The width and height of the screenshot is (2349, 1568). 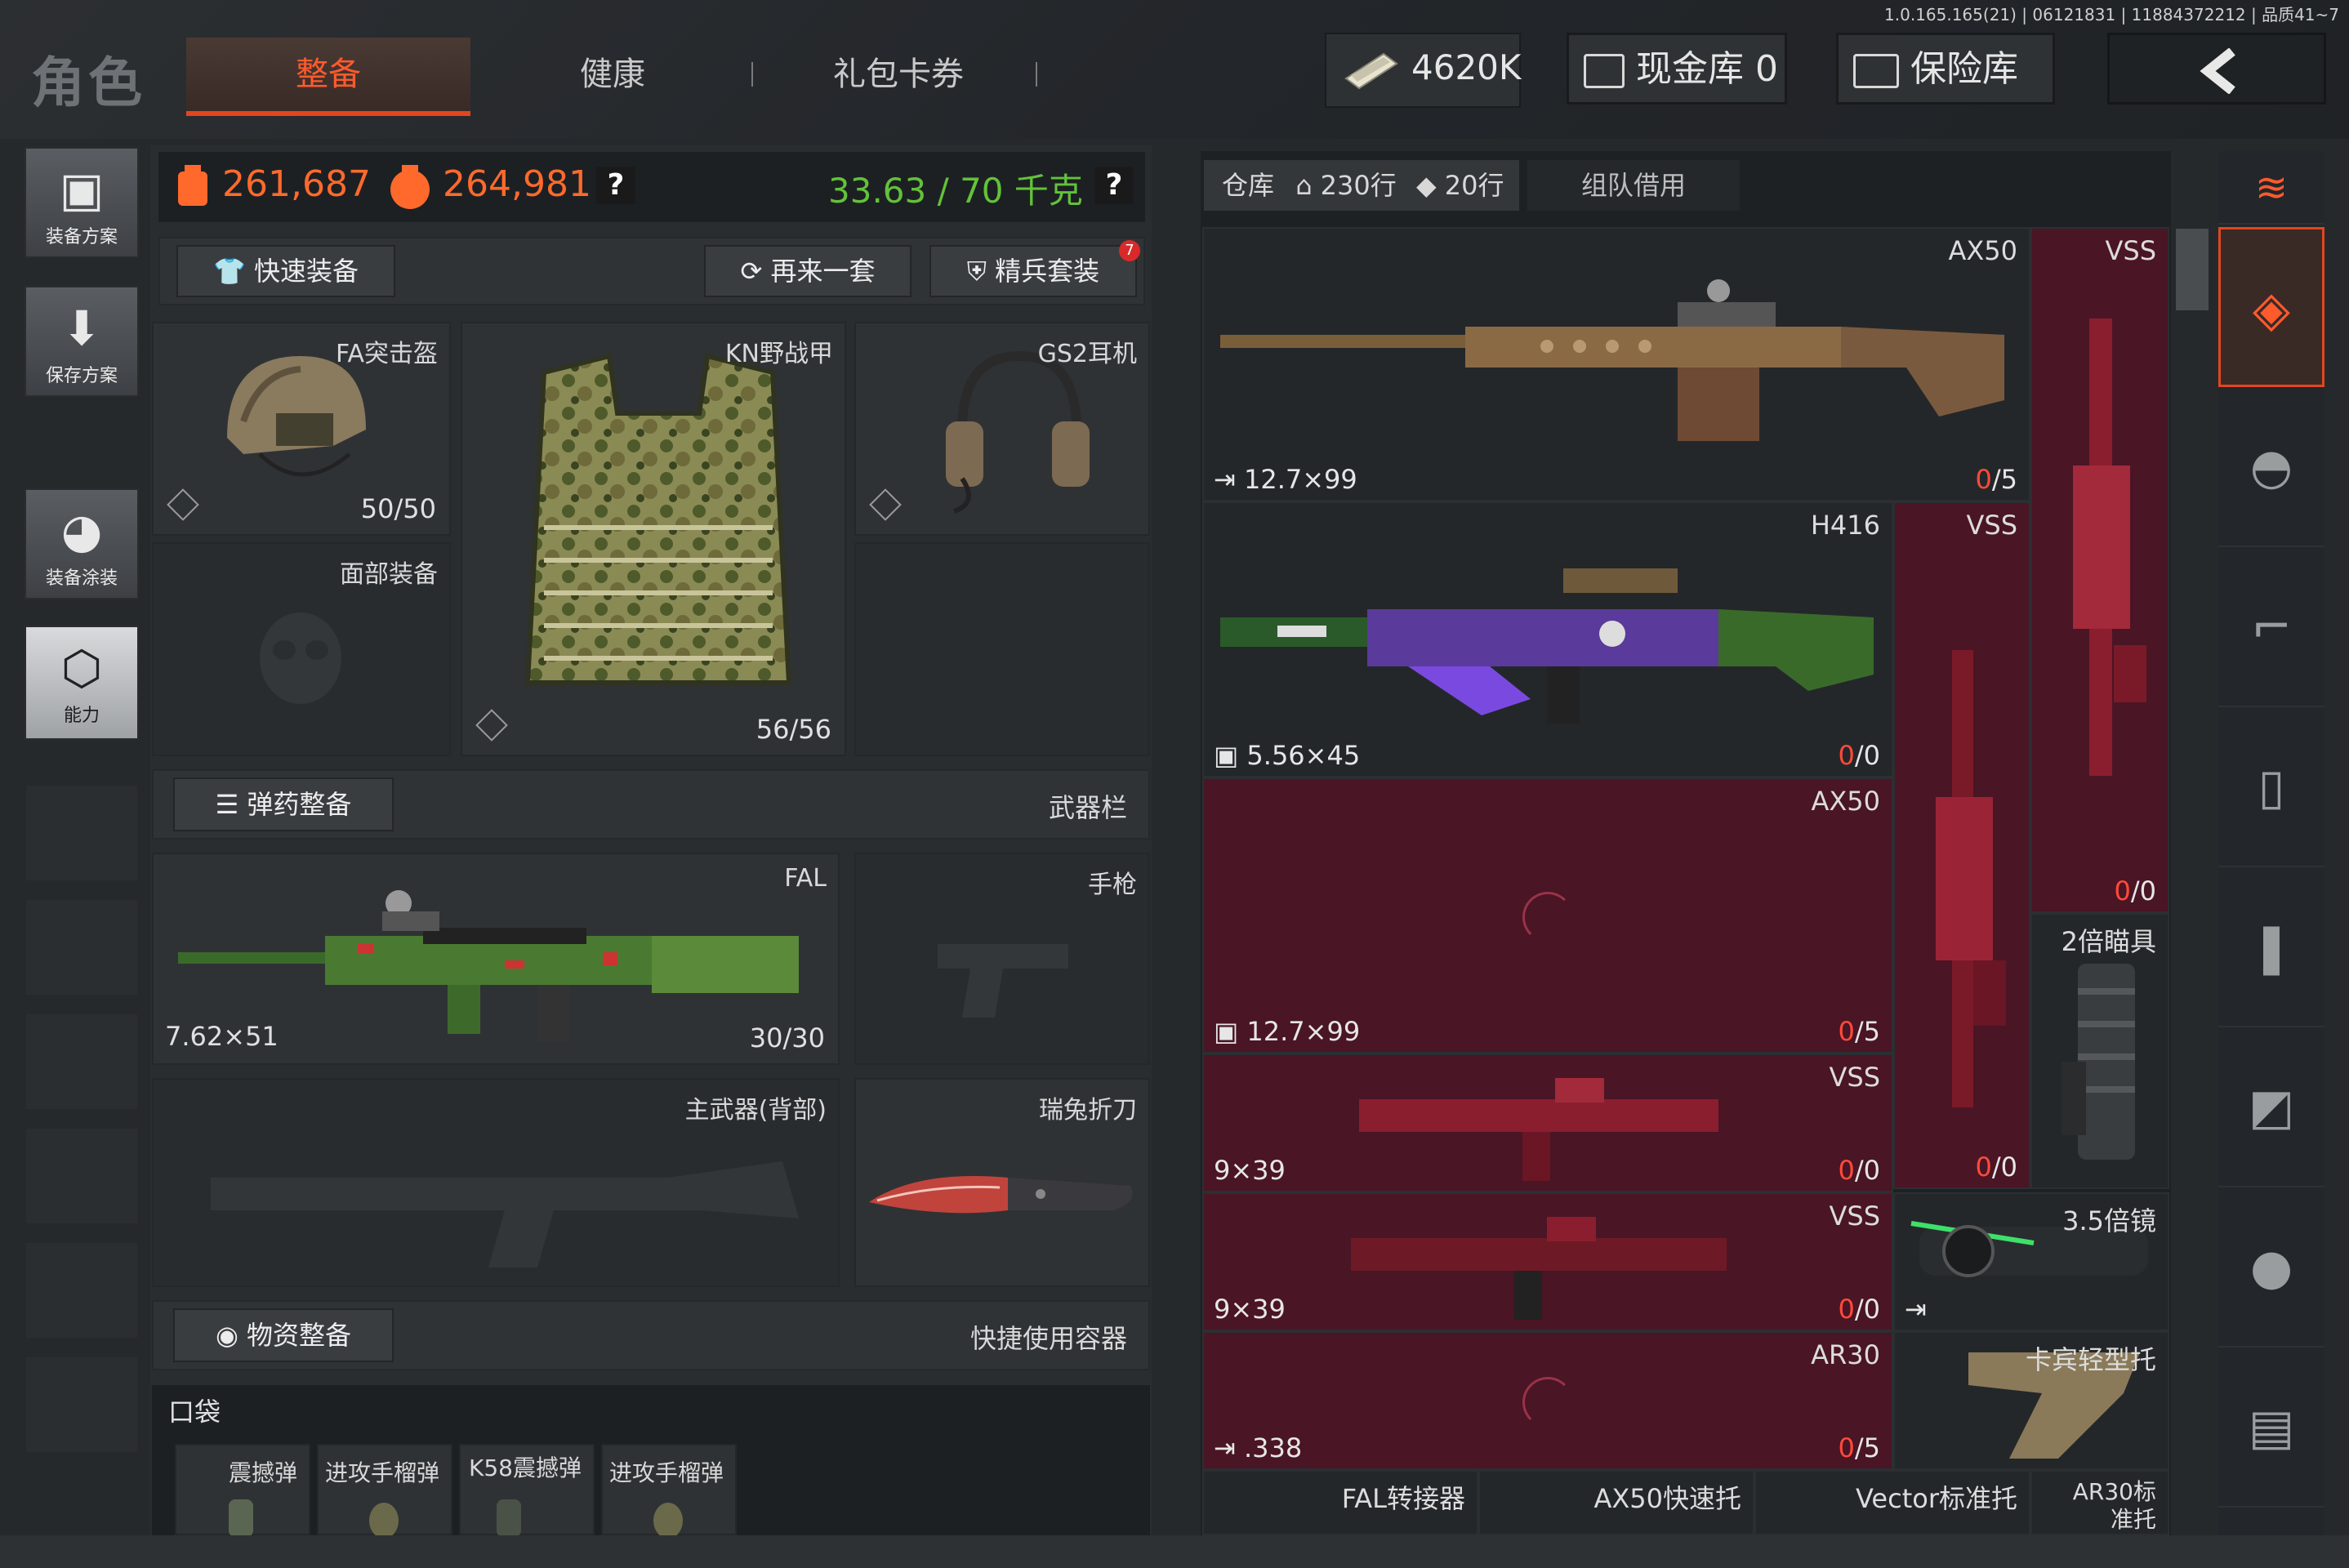 What do you see at coordinates (81, 716) in the screenshot?
I see `ability-label: 能力` at bounding box center [81, 716].